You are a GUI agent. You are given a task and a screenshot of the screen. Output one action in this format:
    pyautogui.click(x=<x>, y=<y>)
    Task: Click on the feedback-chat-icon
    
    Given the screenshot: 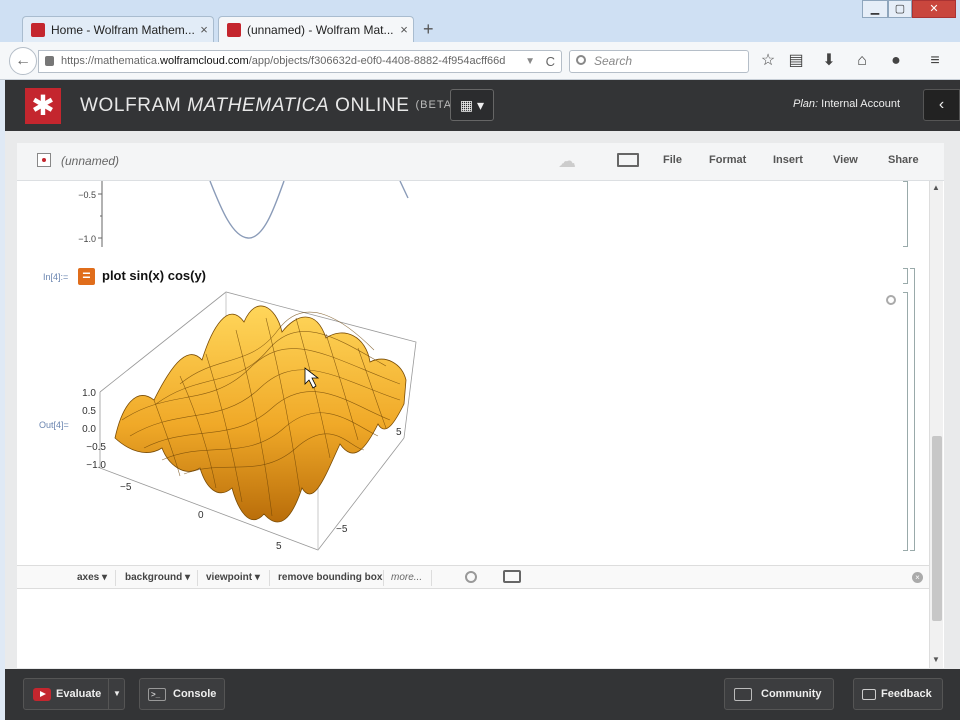 What is the action you would take?
    pyautogui.click(x=512, y=576)
    